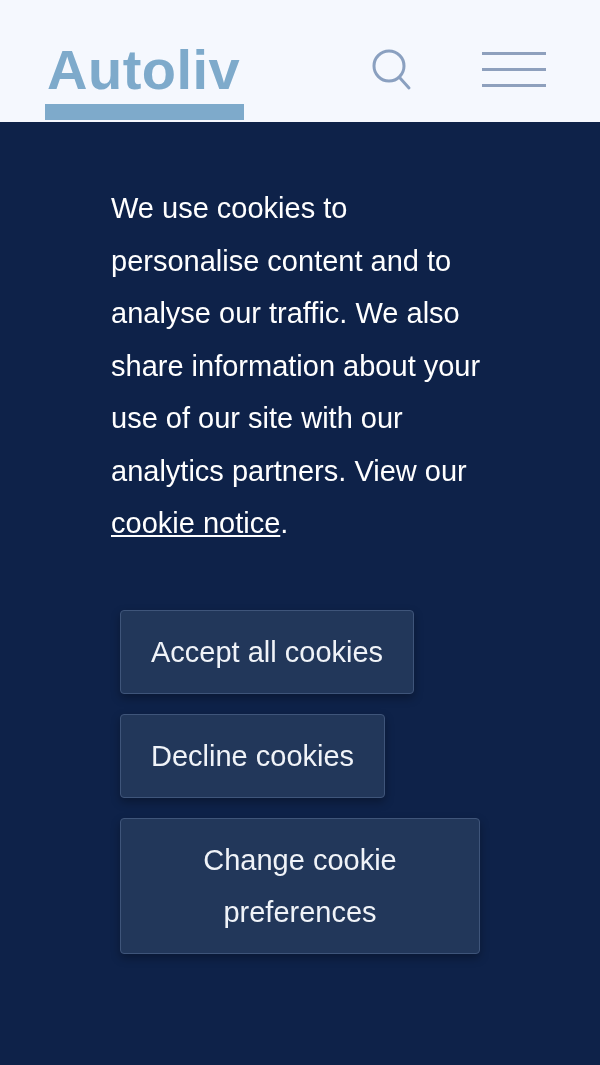 This screenshot has width=600, height=1065. Describe the element at coordinates (253, 755) in the screenshot. I see `cookie-button: Decline cookies` at that location.